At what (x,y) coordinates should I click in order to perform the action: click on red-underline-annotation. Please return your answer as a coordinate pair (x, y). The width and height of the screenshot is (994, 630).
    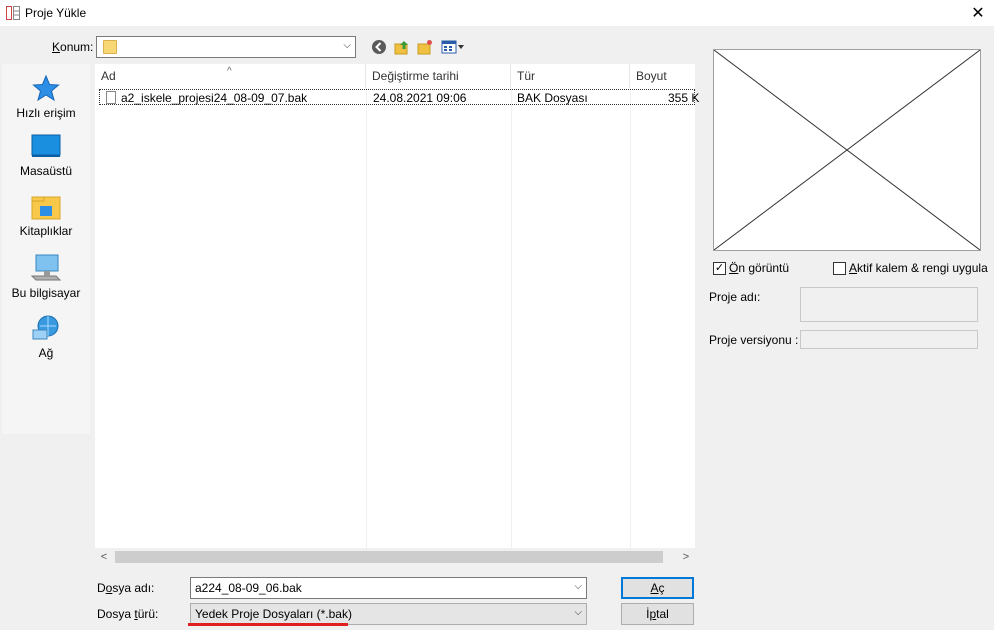
    Looking at the image, I should click on (268, 624).